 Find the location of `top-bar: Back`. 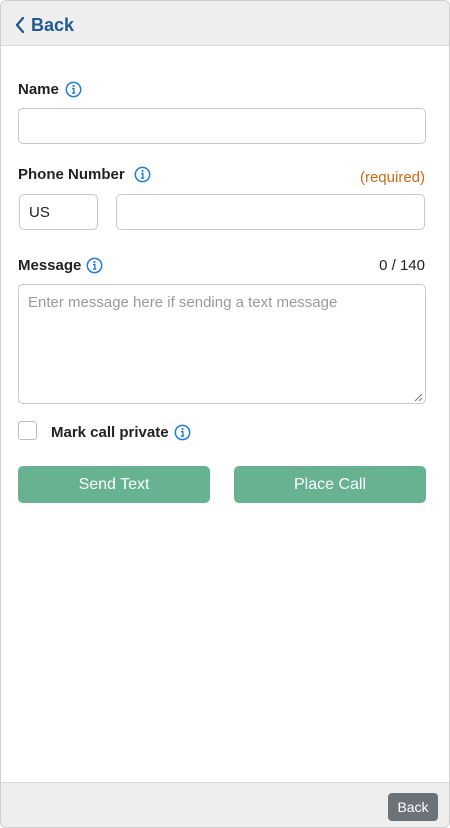

top-bar: Back is located at coordinates (225, 23).